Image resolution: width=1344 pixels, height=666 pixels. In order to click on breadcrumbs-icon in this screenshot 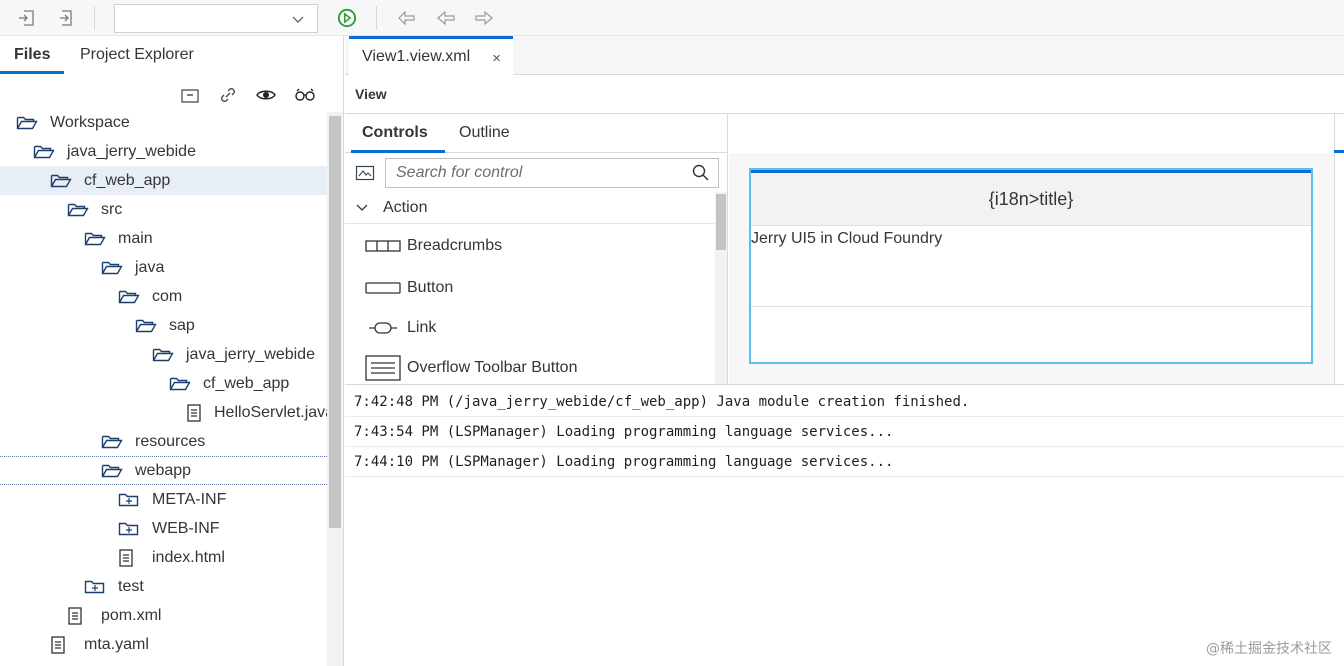, I will do `click(383, 246)`.